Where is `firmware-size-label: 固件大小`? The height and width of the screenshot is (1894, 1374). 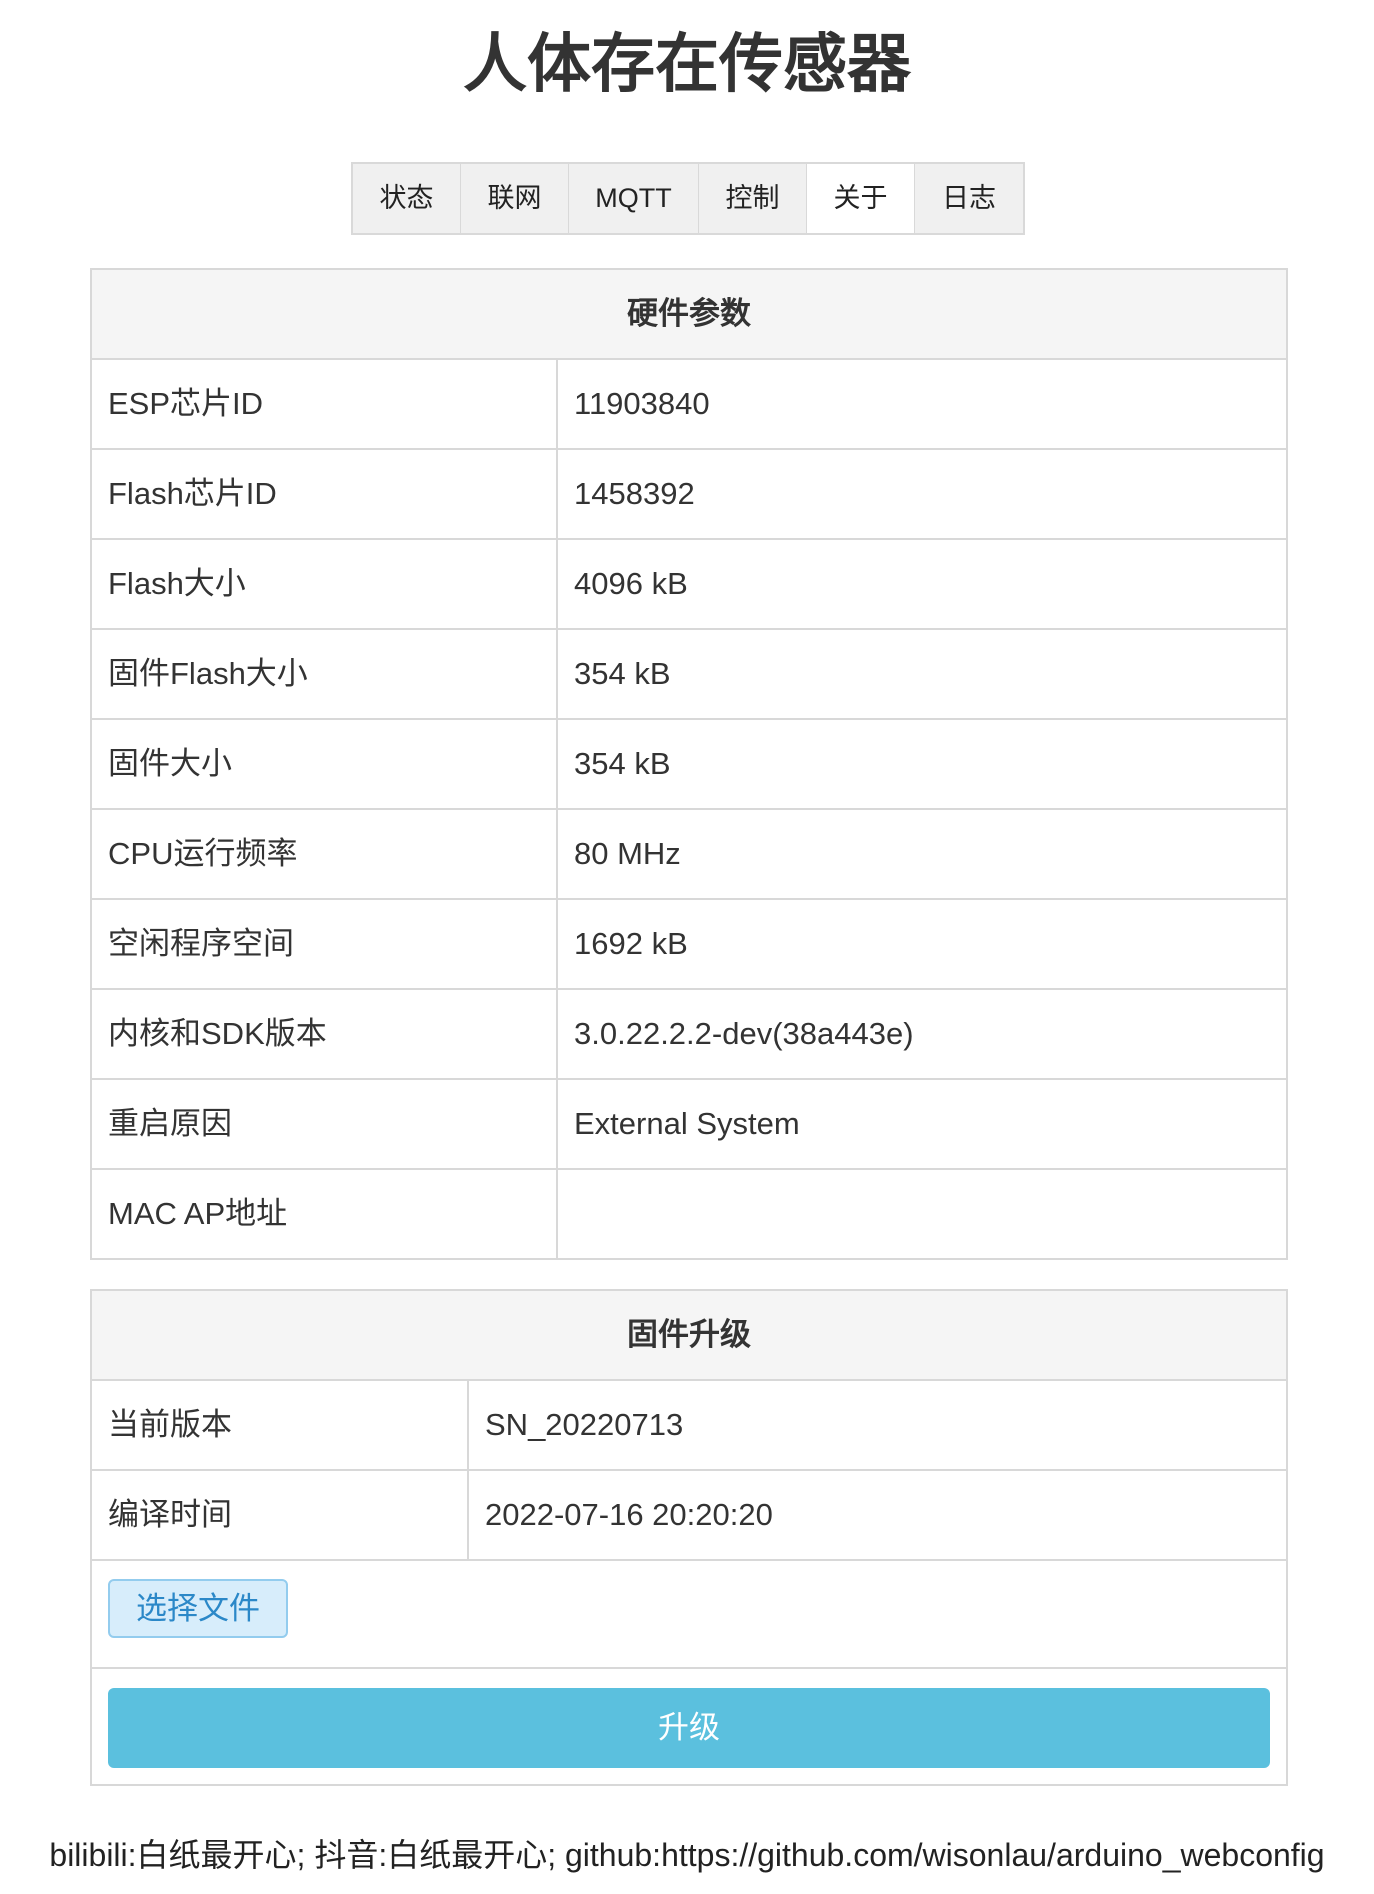 firmware-size-label: 固件大小 is located at coordinates (325, 764).